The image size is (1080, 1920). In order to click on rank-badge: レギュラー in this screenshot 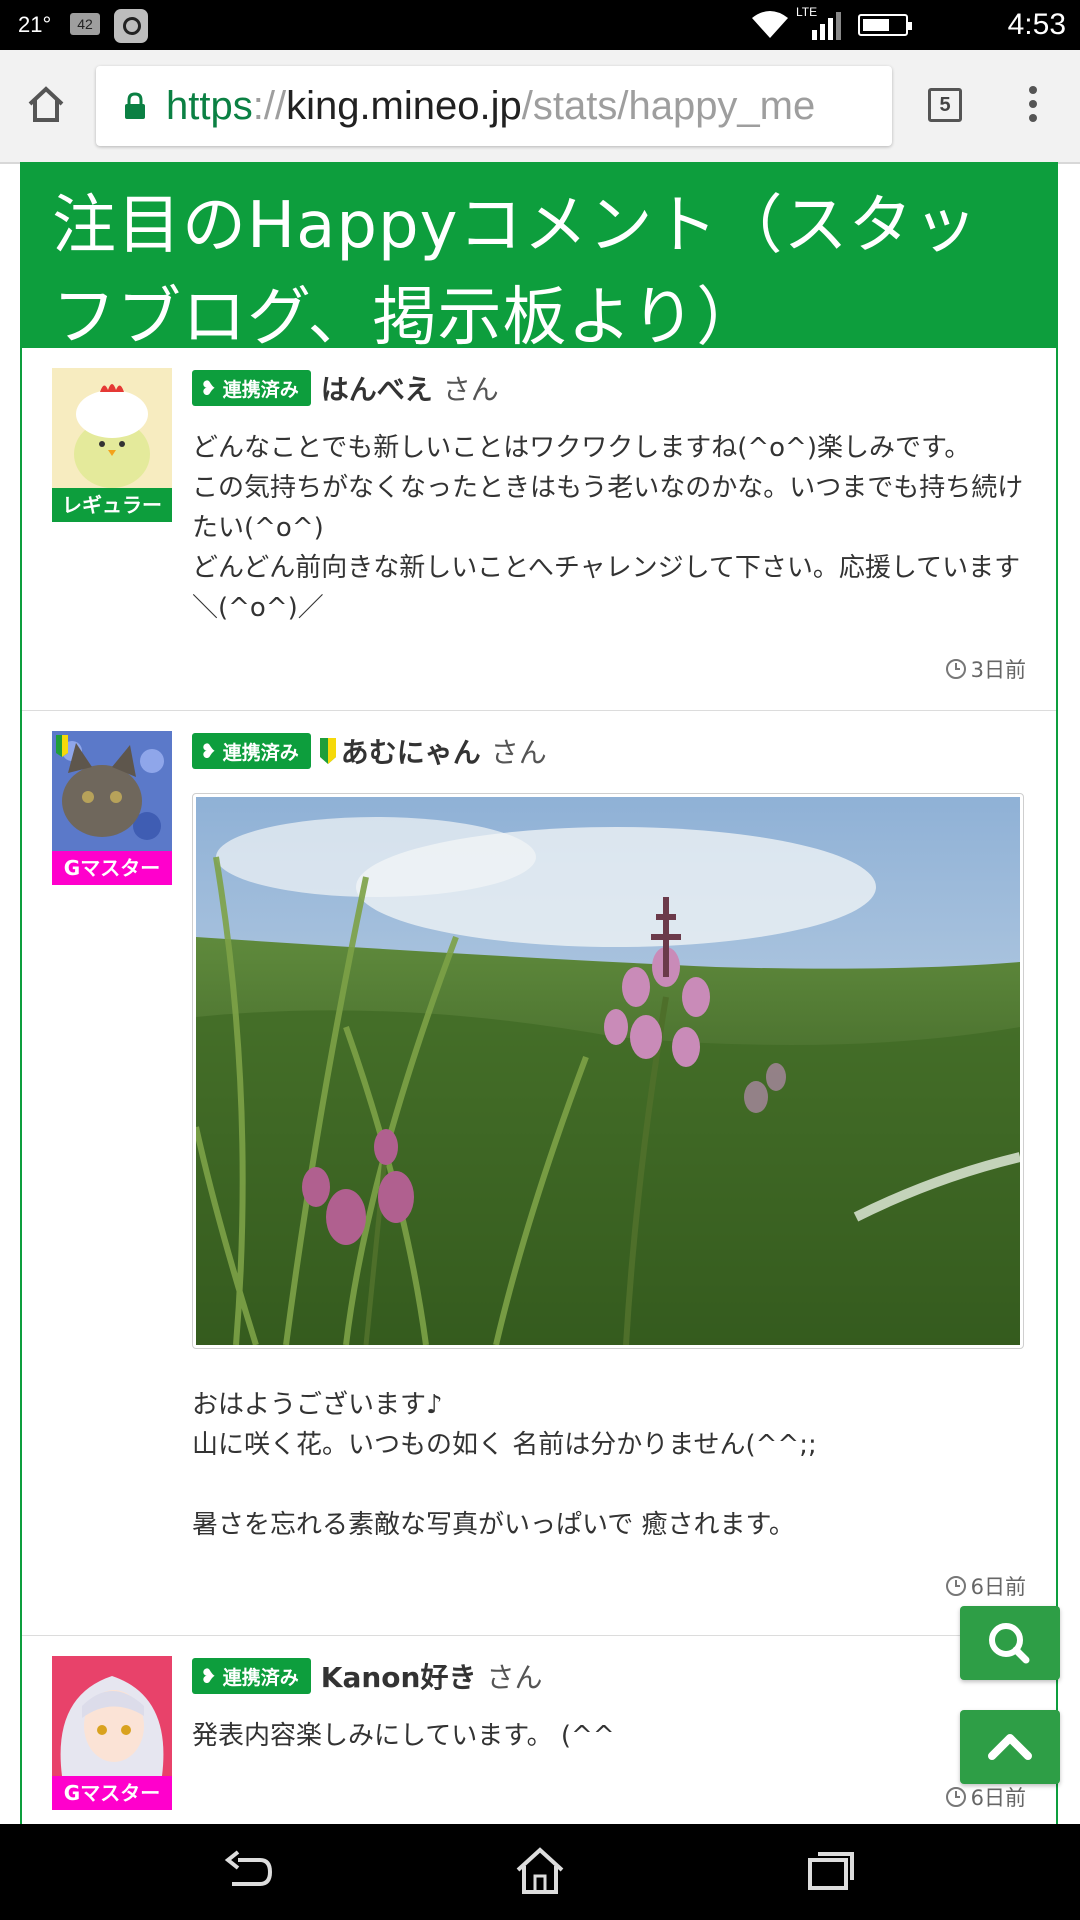, I will do `click(112, 505)`.